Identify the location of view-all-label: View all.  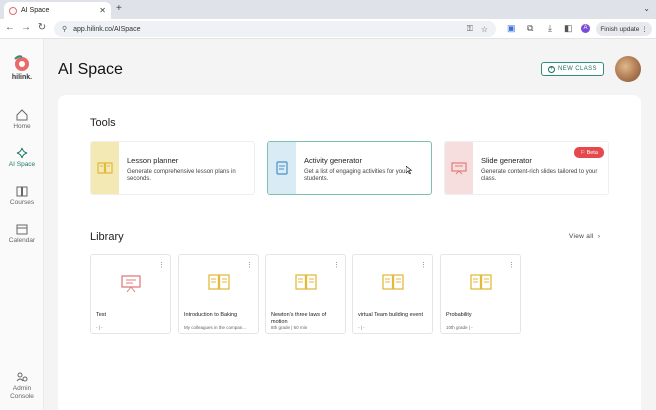
(581, 236).